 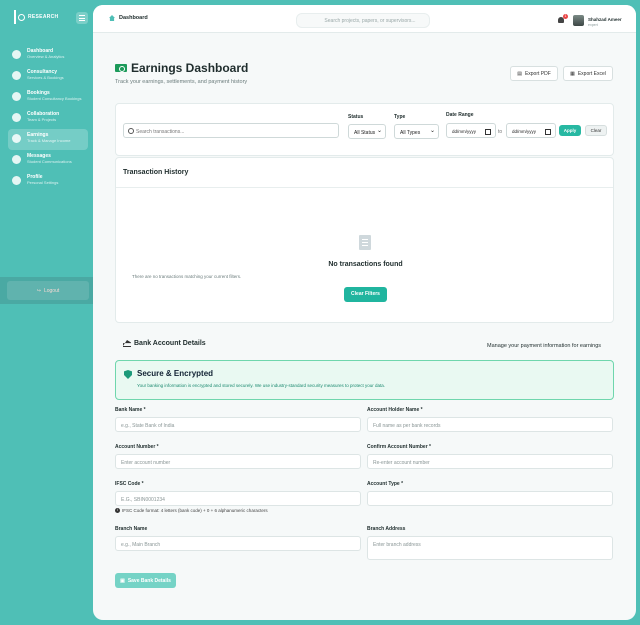 I want to click on notification-badge: 1, so click(x=565, y=16).